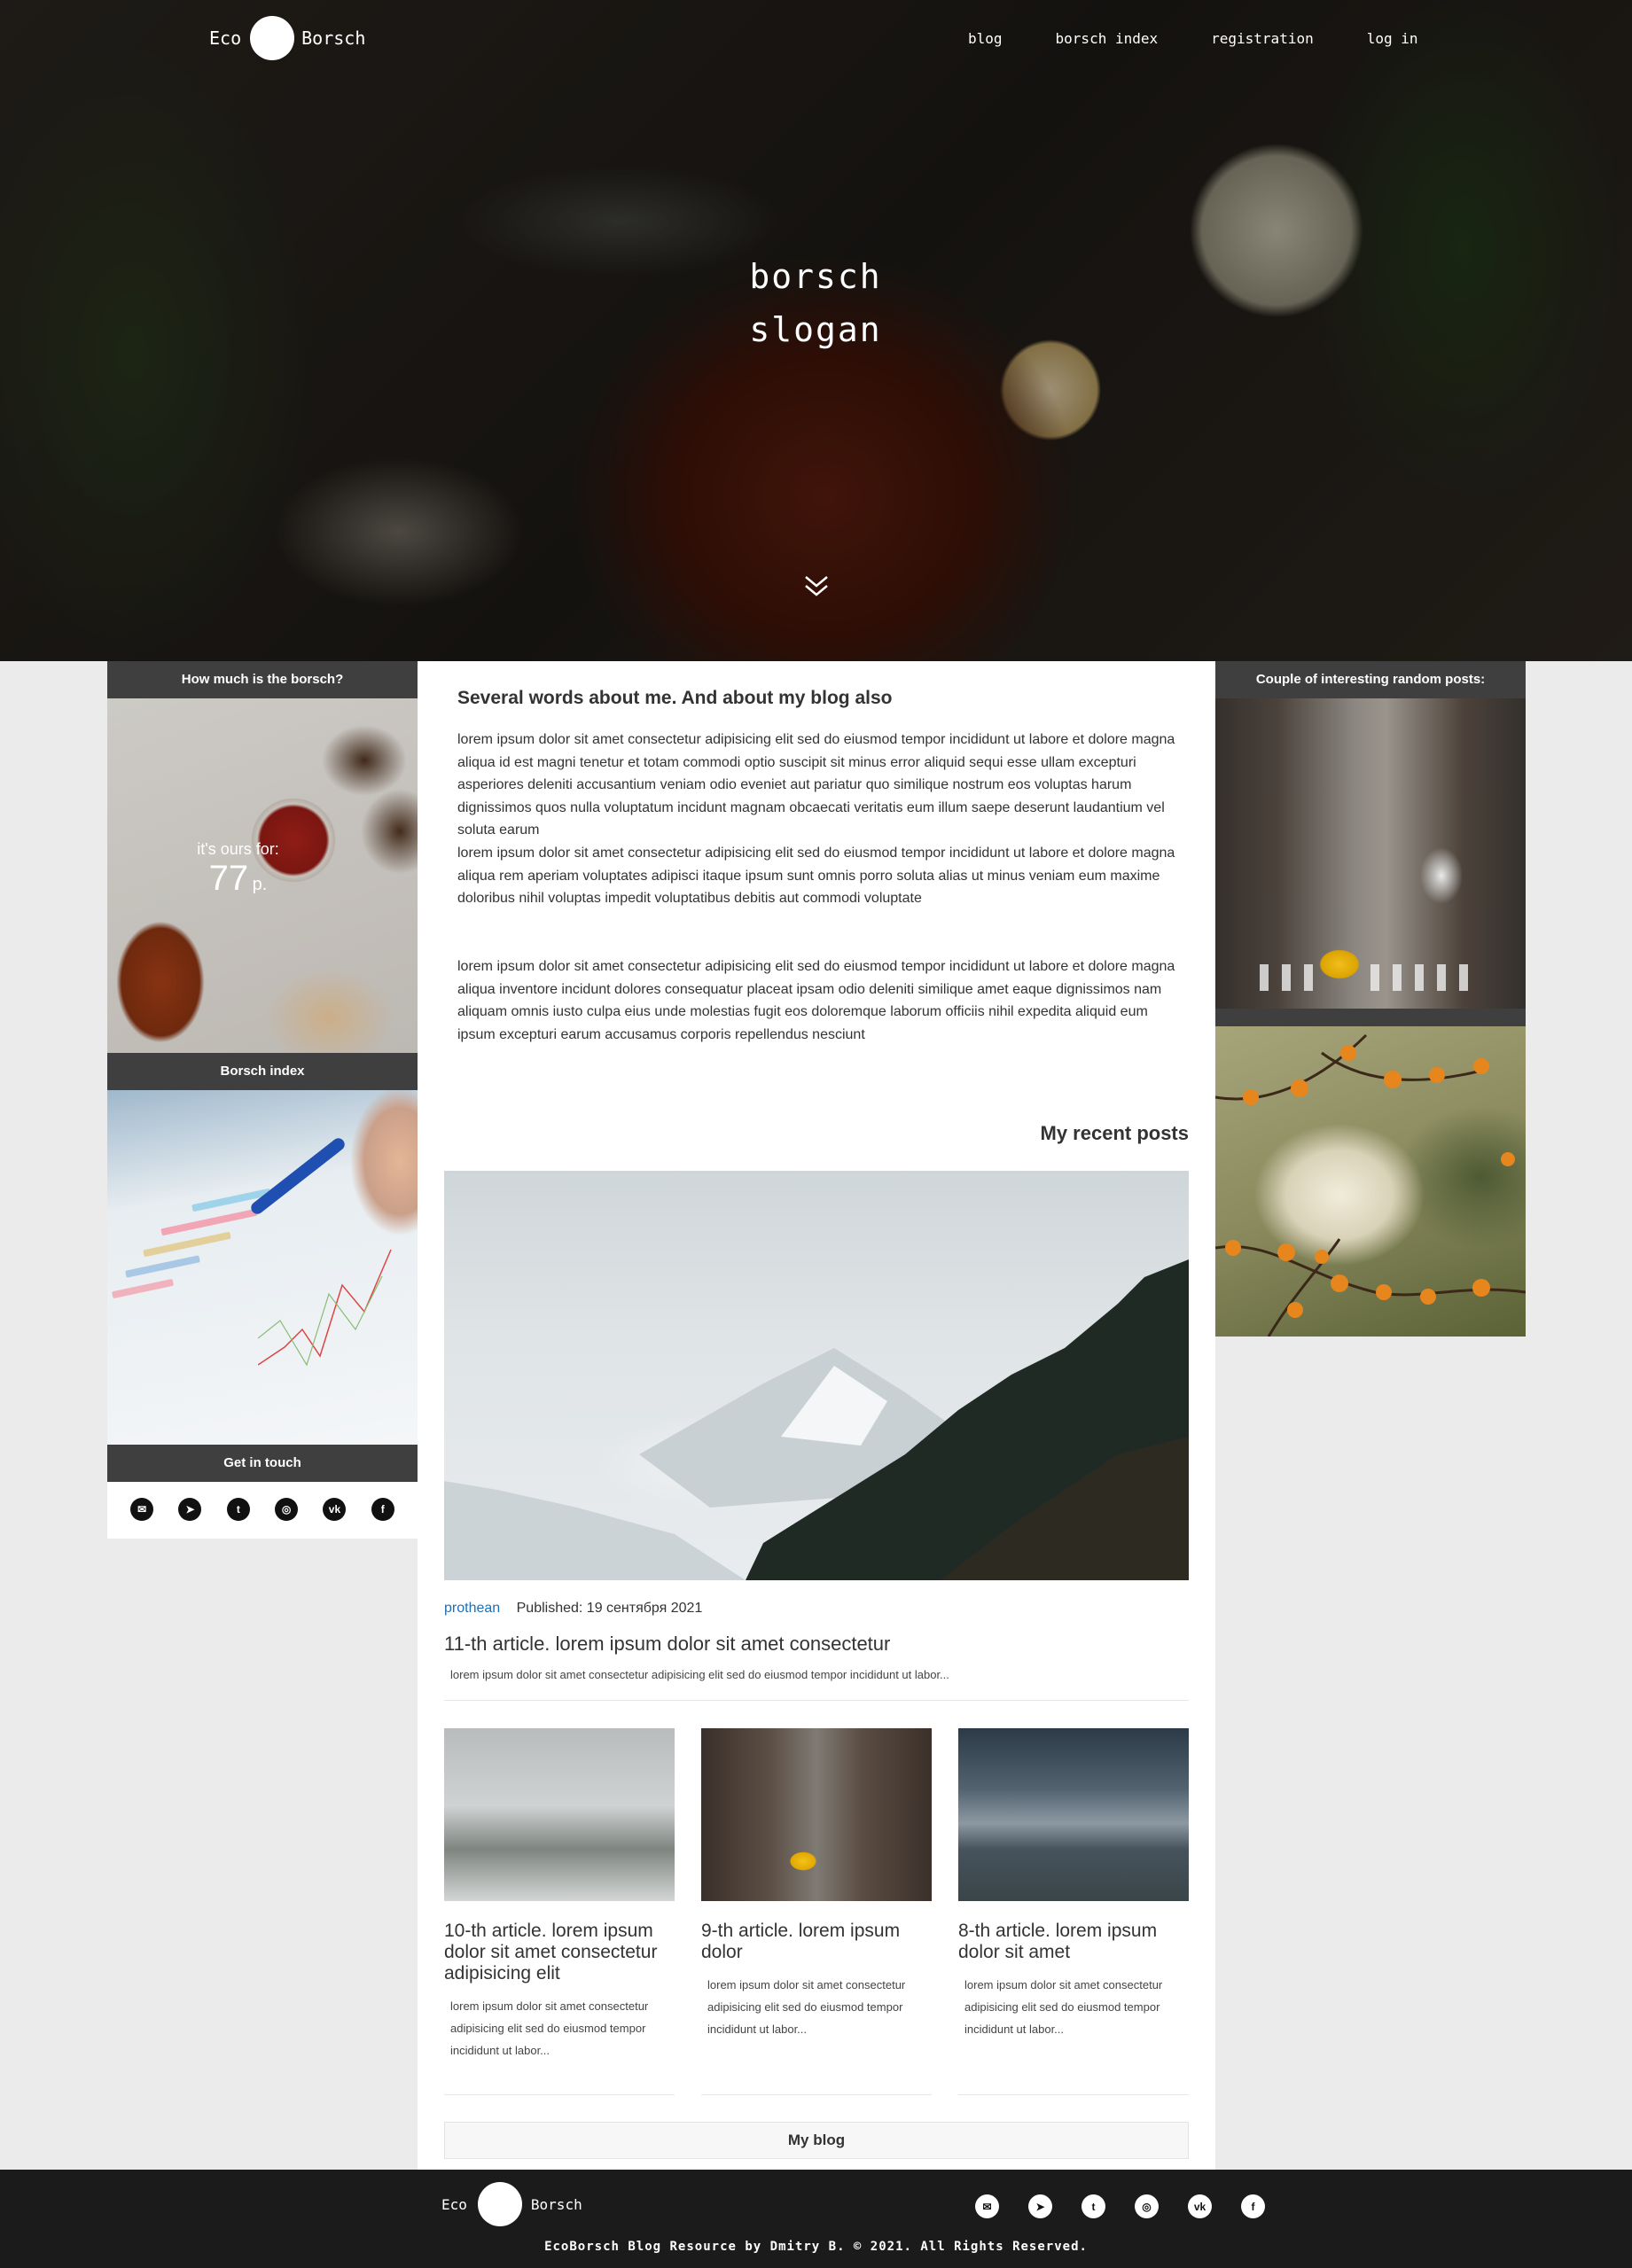 The image size is (1632, 2268). I want to click on price-label: it's ours for:, so click(238, 849).